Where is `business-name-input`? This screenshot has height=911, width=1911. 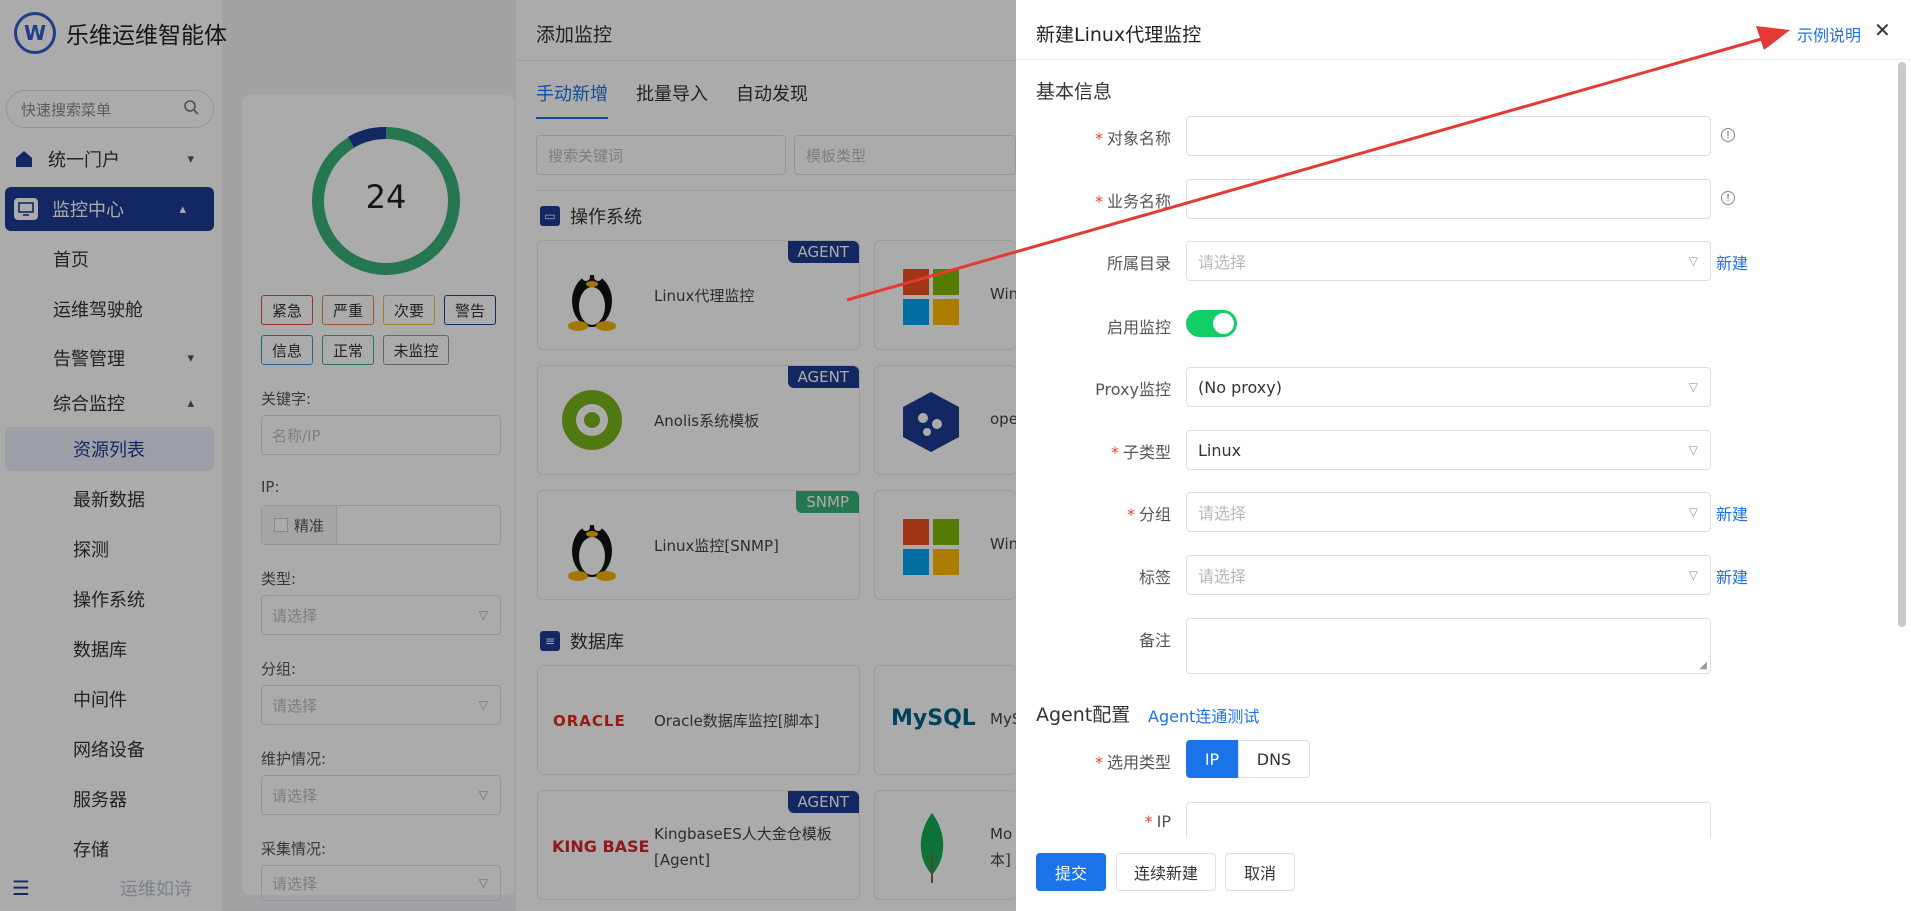
business-name-input is located at coordinates (1448, 199).